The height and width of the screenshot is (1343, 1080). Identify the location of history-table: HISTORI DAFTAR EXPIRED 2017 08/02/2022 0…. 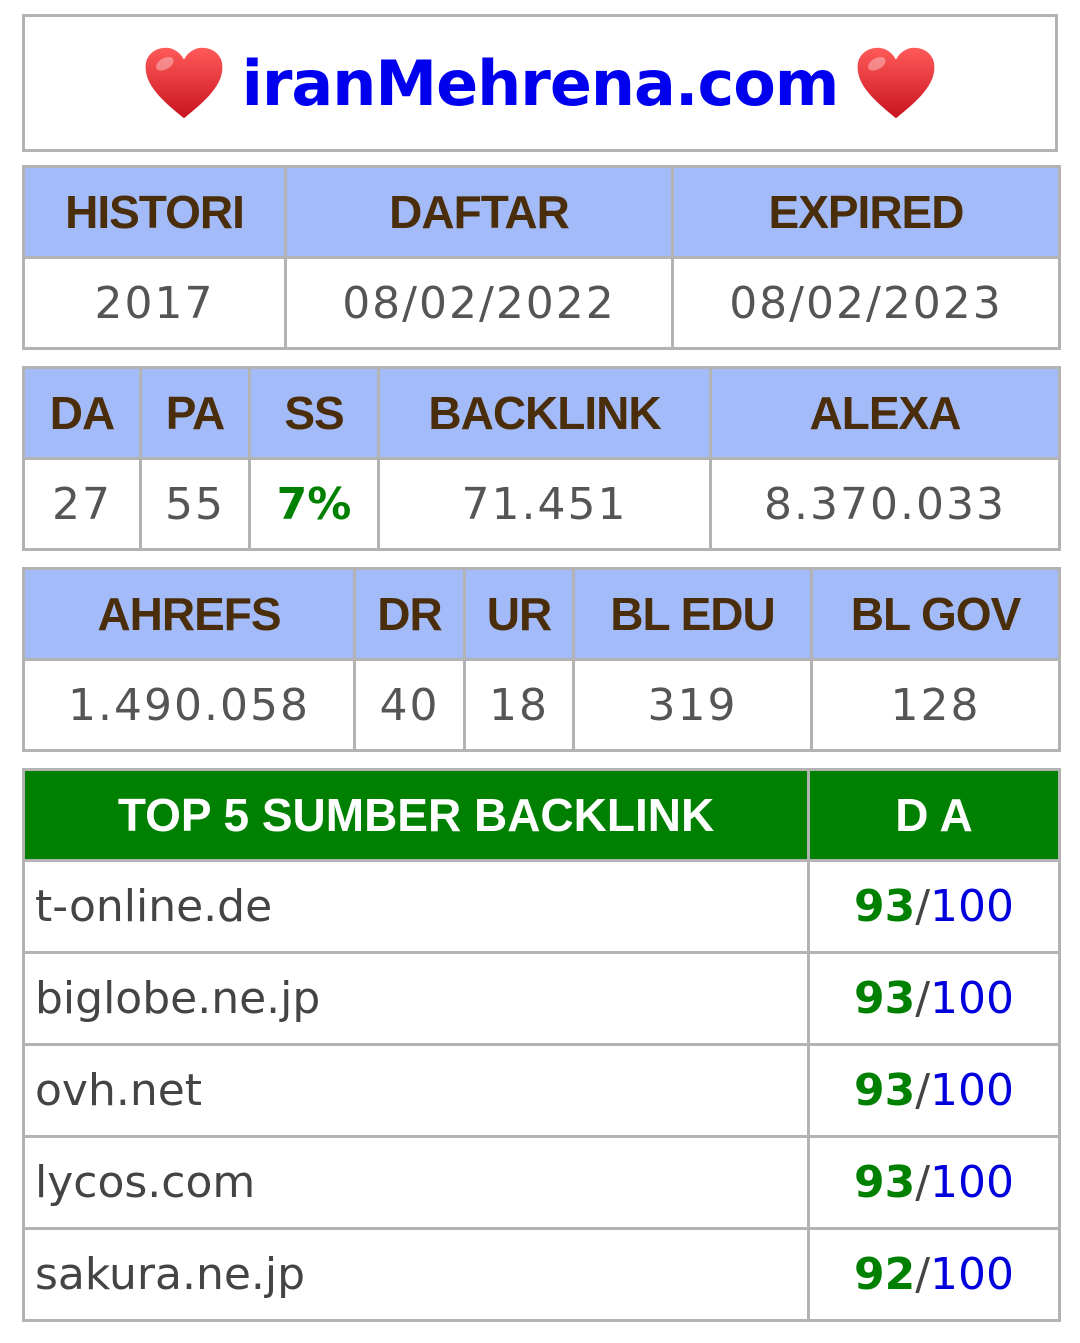
(541, 257).